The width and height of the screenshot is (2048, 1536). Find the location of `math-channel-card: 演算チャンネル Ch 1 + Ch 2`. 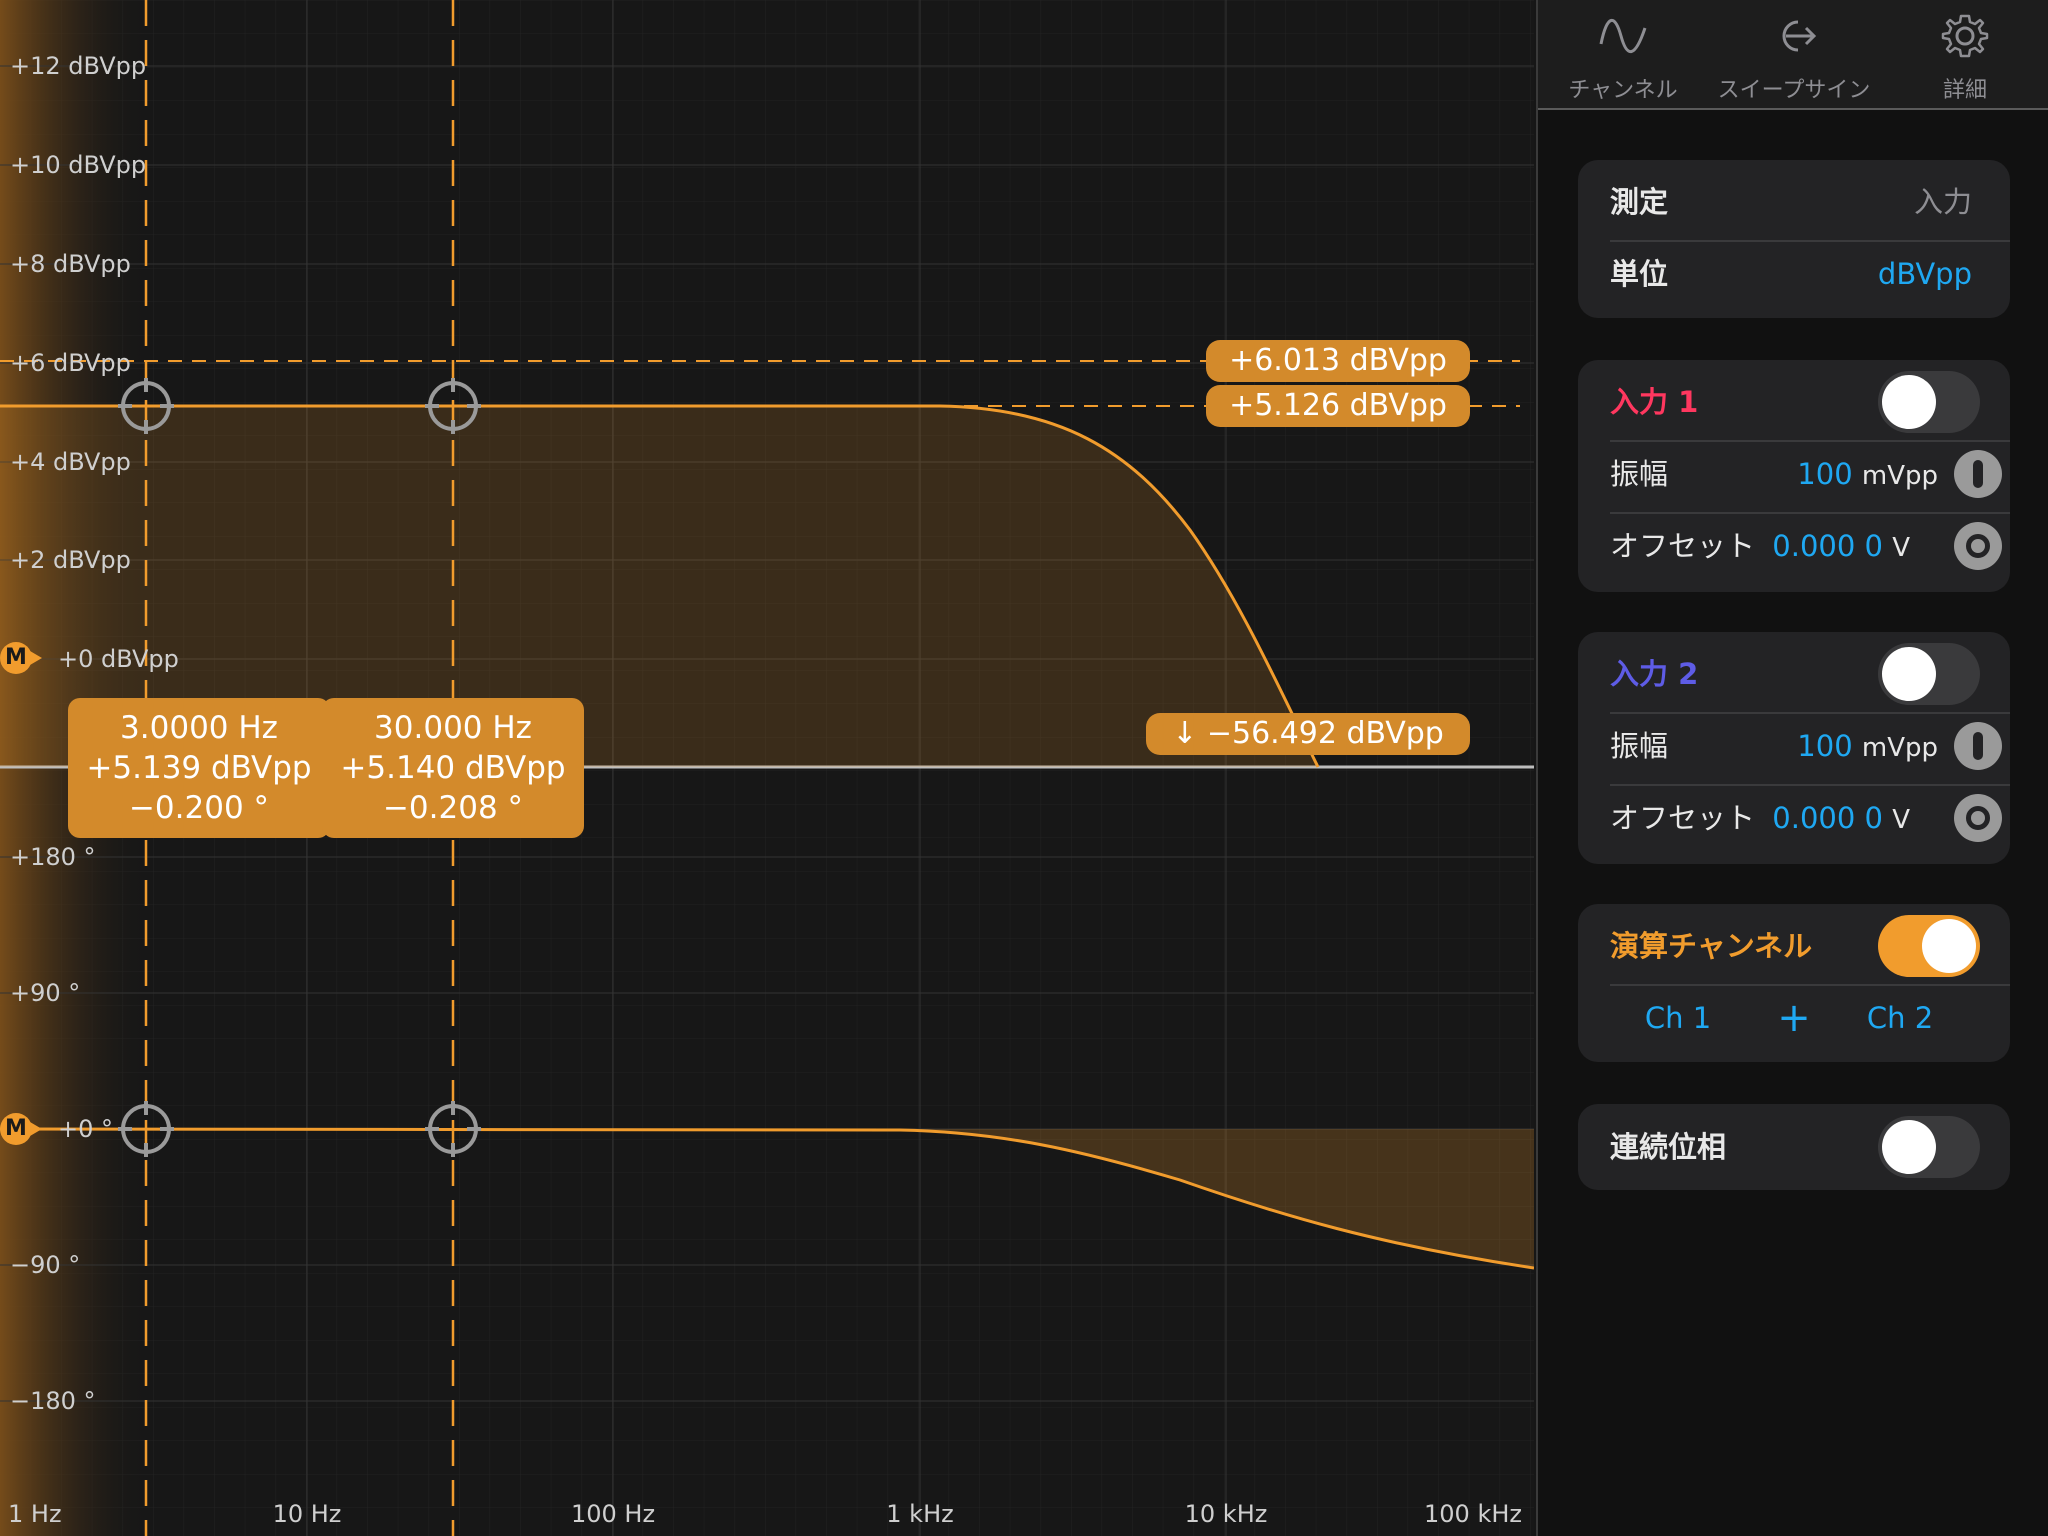

math-channel-card: 演算チャンネル Ch 1 + Ch 2 is located at coordinates (1794, 983).